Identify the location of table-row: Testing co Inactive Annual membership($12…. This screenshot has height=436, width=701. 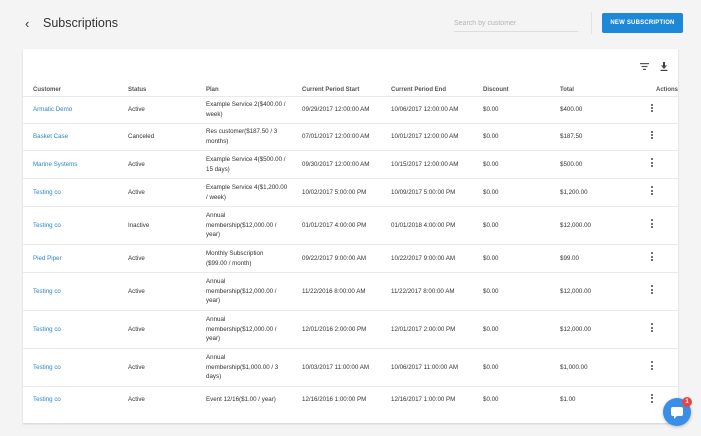
(350, 225).